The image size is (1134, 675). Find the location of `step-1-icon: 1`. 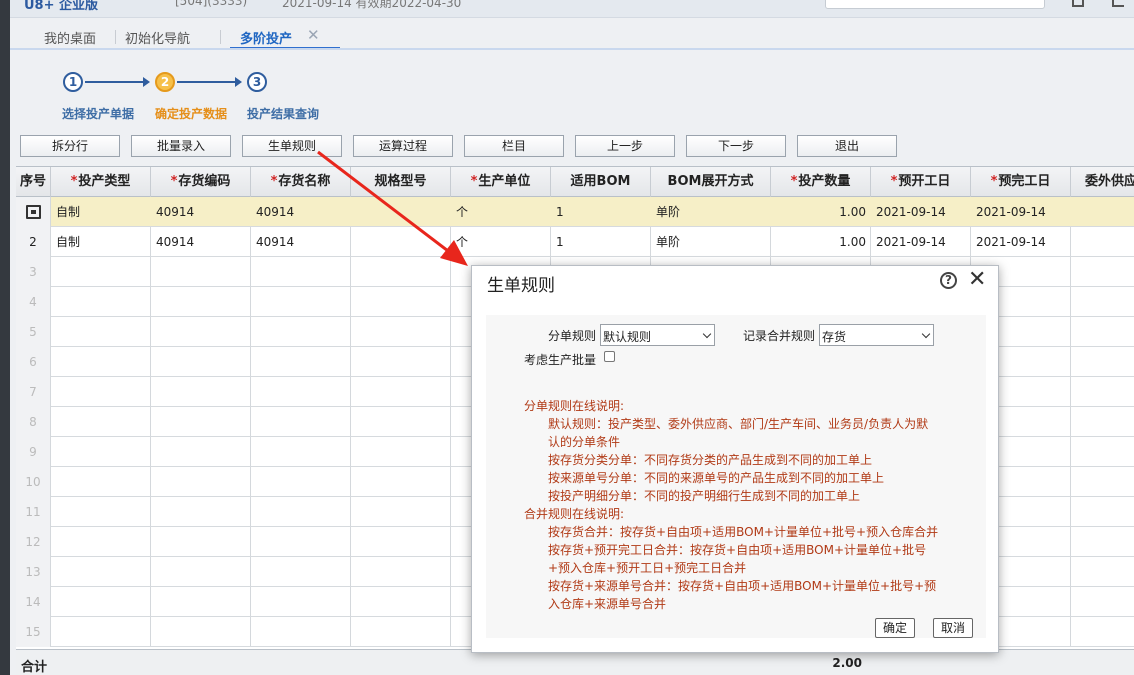

step-1-icon: 1 is located at coordinates (73, 82).